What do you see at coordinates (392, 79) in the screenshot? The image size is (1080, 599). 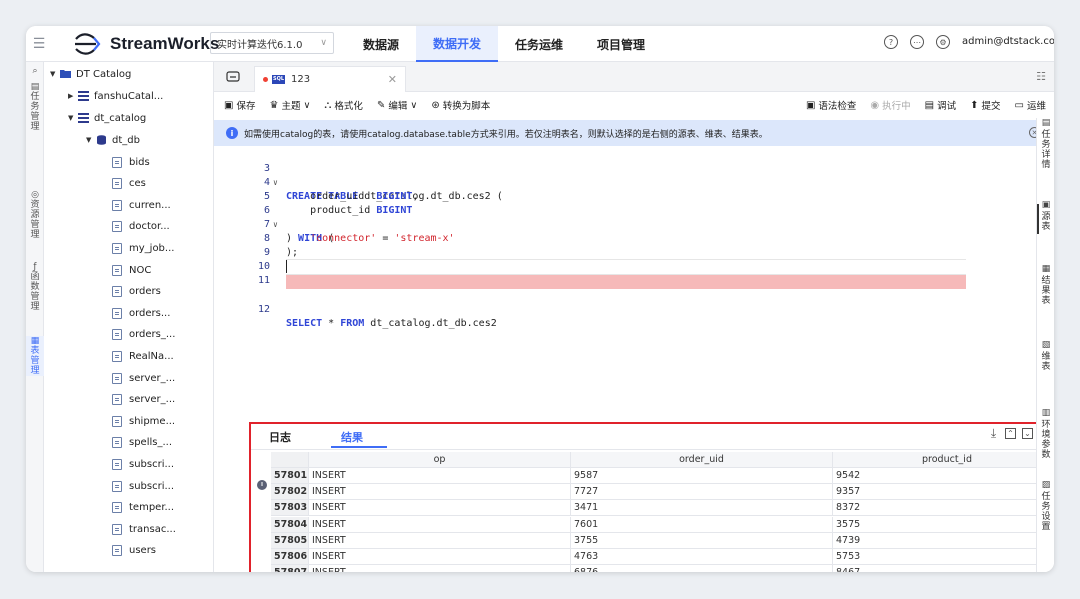 I see `close-icon: ✕` at bounding box center [392, 79].